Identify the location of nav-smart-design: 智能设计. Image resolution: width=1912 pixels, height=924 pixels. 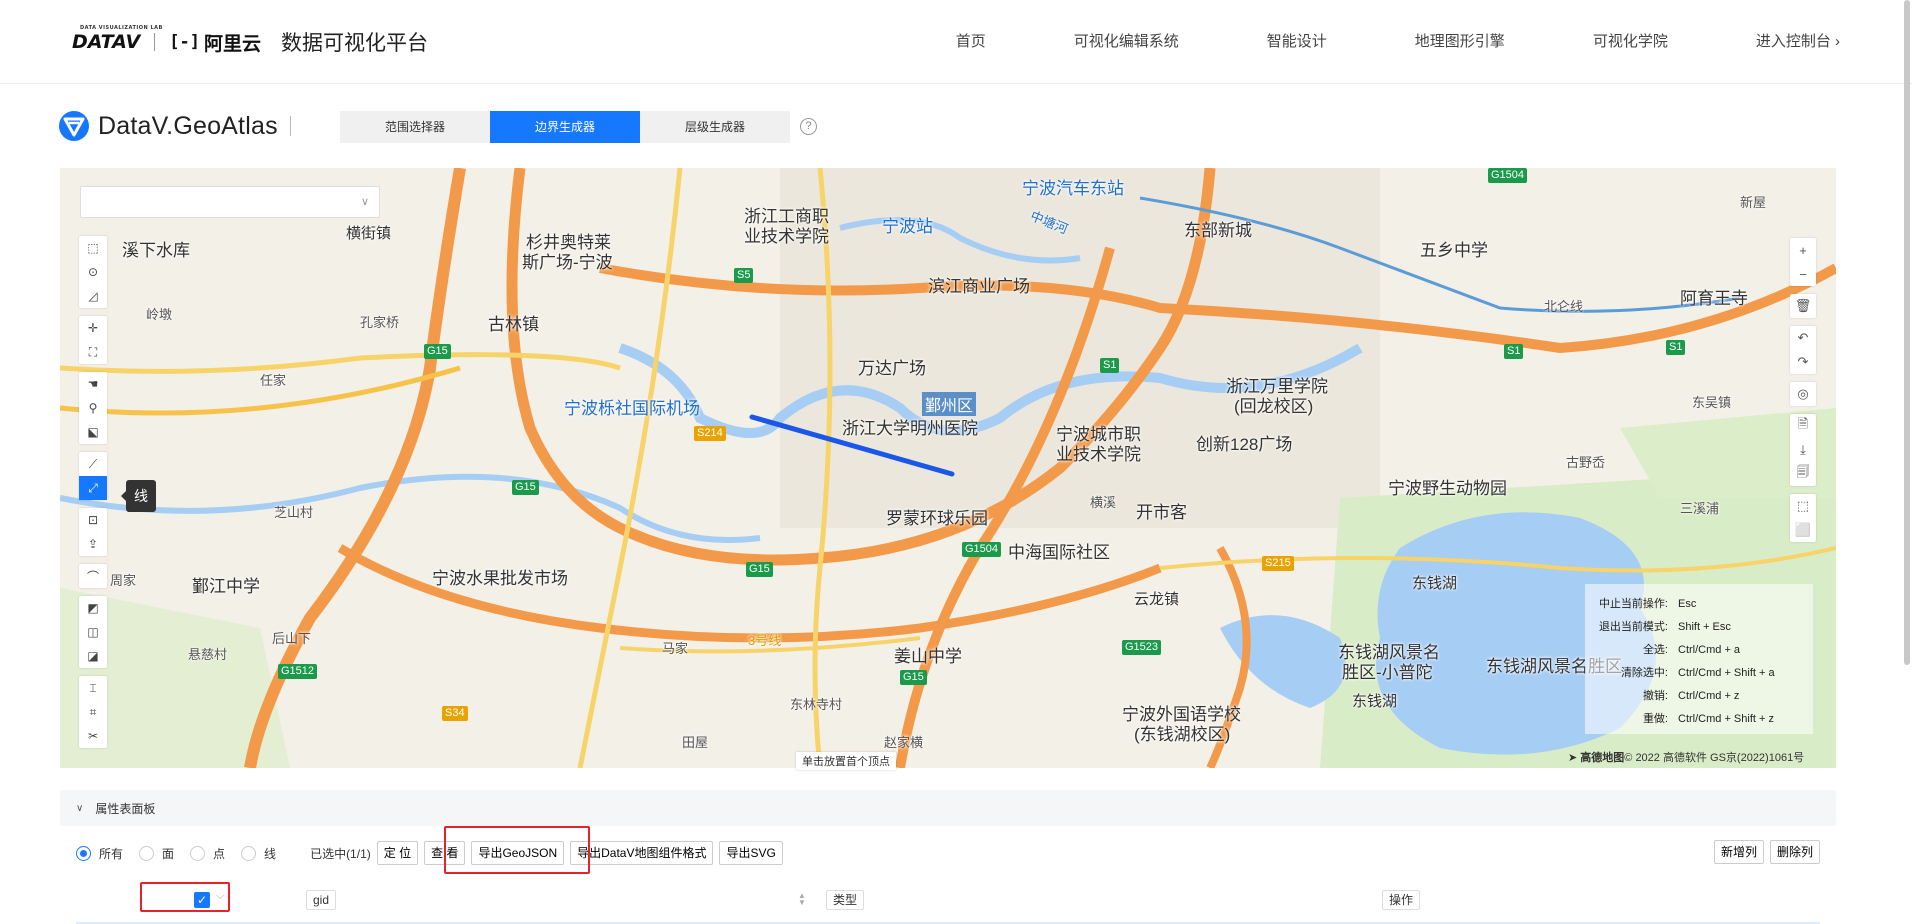
(1297, 40).